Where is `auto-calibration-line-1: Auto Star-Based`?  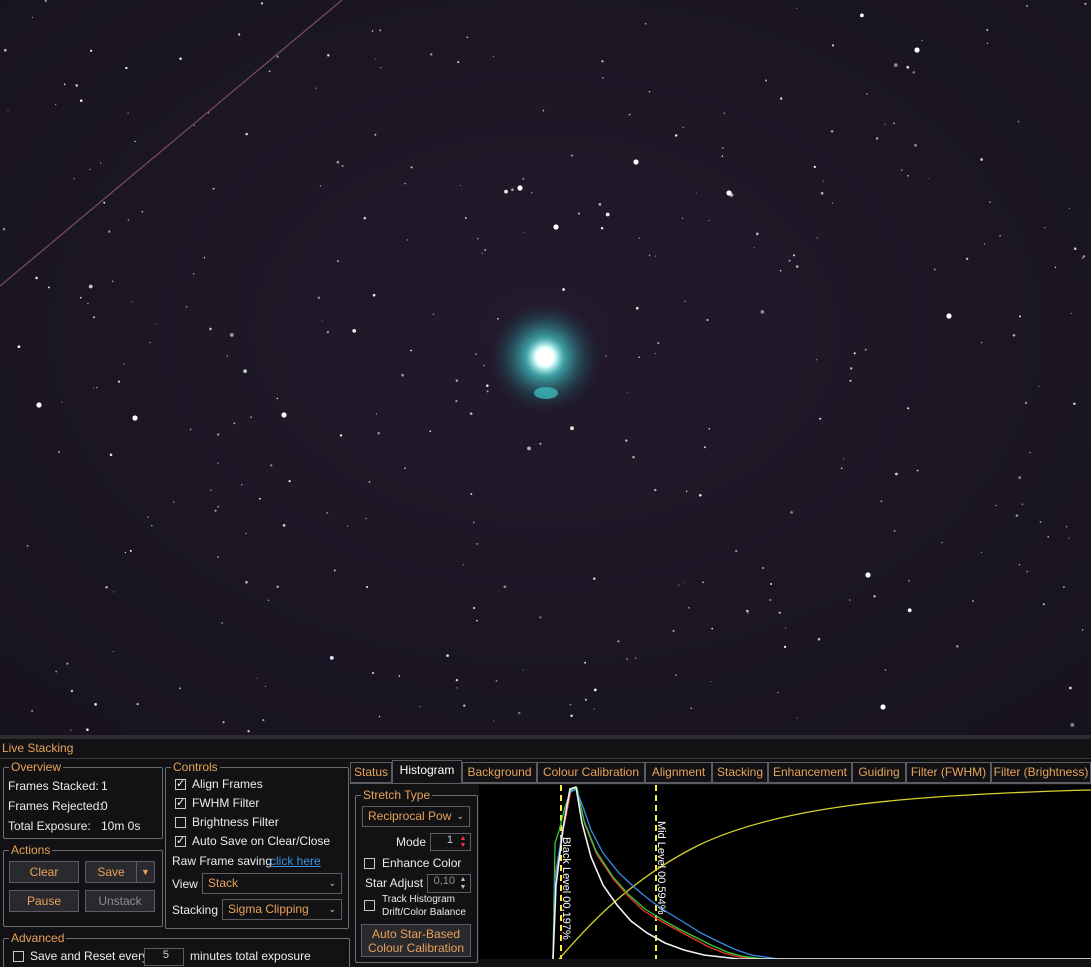
auto-calibration-line-1: Auto Star-Based is located at coordinates (416, 934).